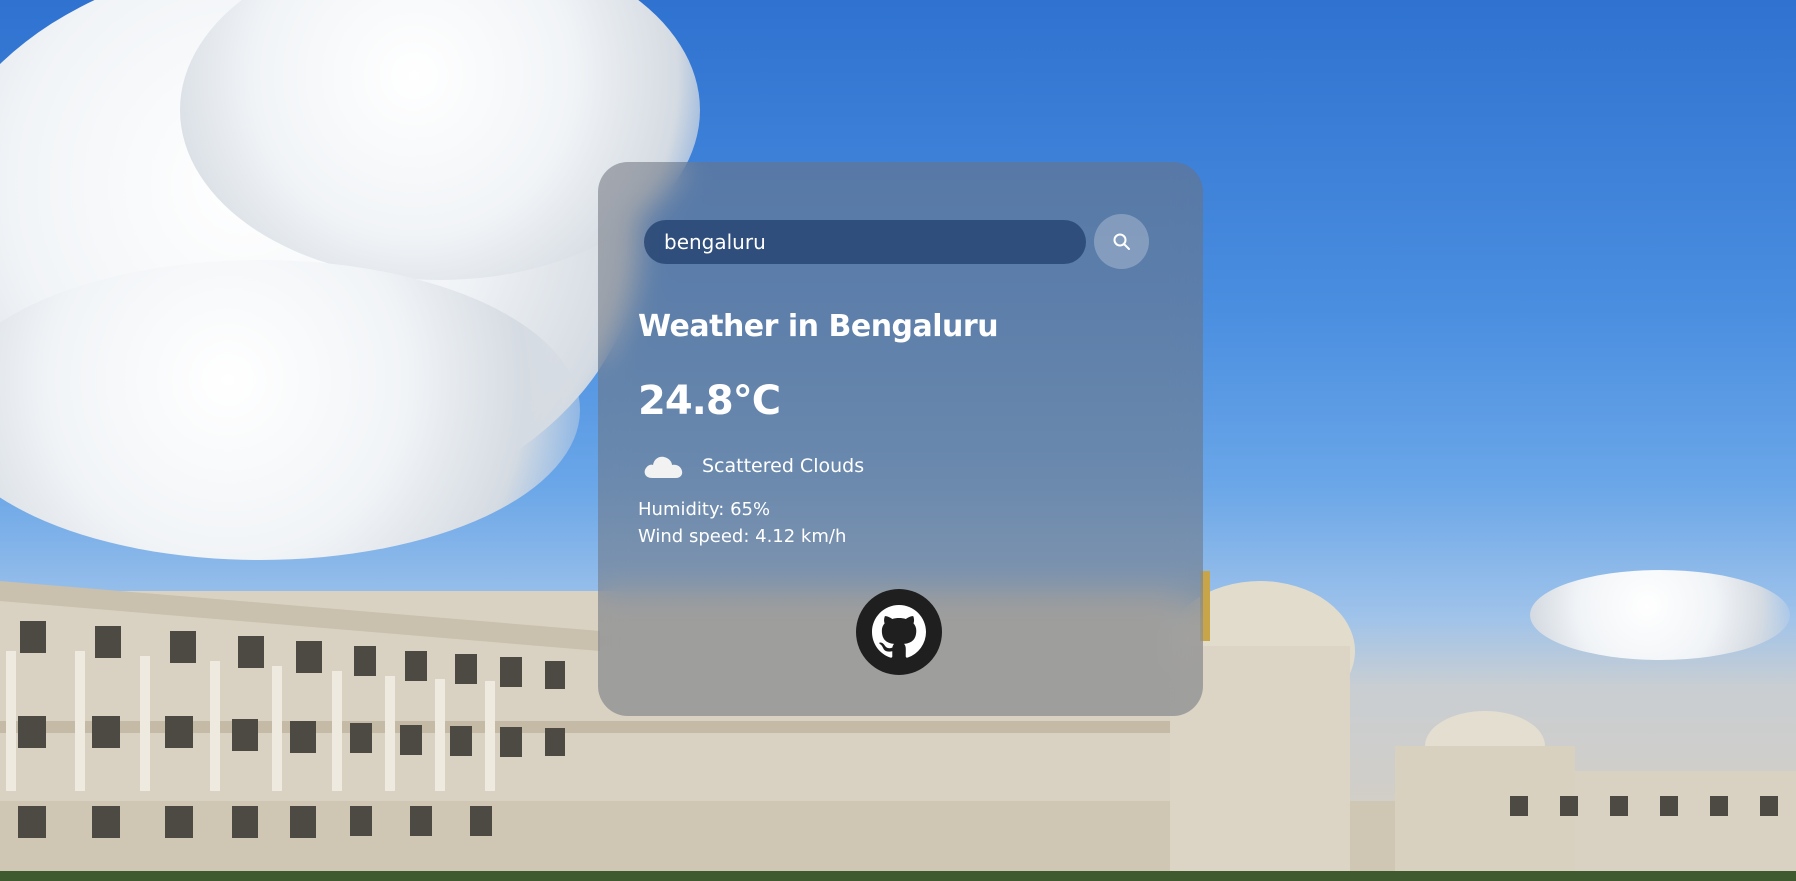 The width and height of the screenshot is (1796, 881). Describe the element at coordinates (704, 509) in the screenshot. I see `humidity: Humidity: 65%` at that location.